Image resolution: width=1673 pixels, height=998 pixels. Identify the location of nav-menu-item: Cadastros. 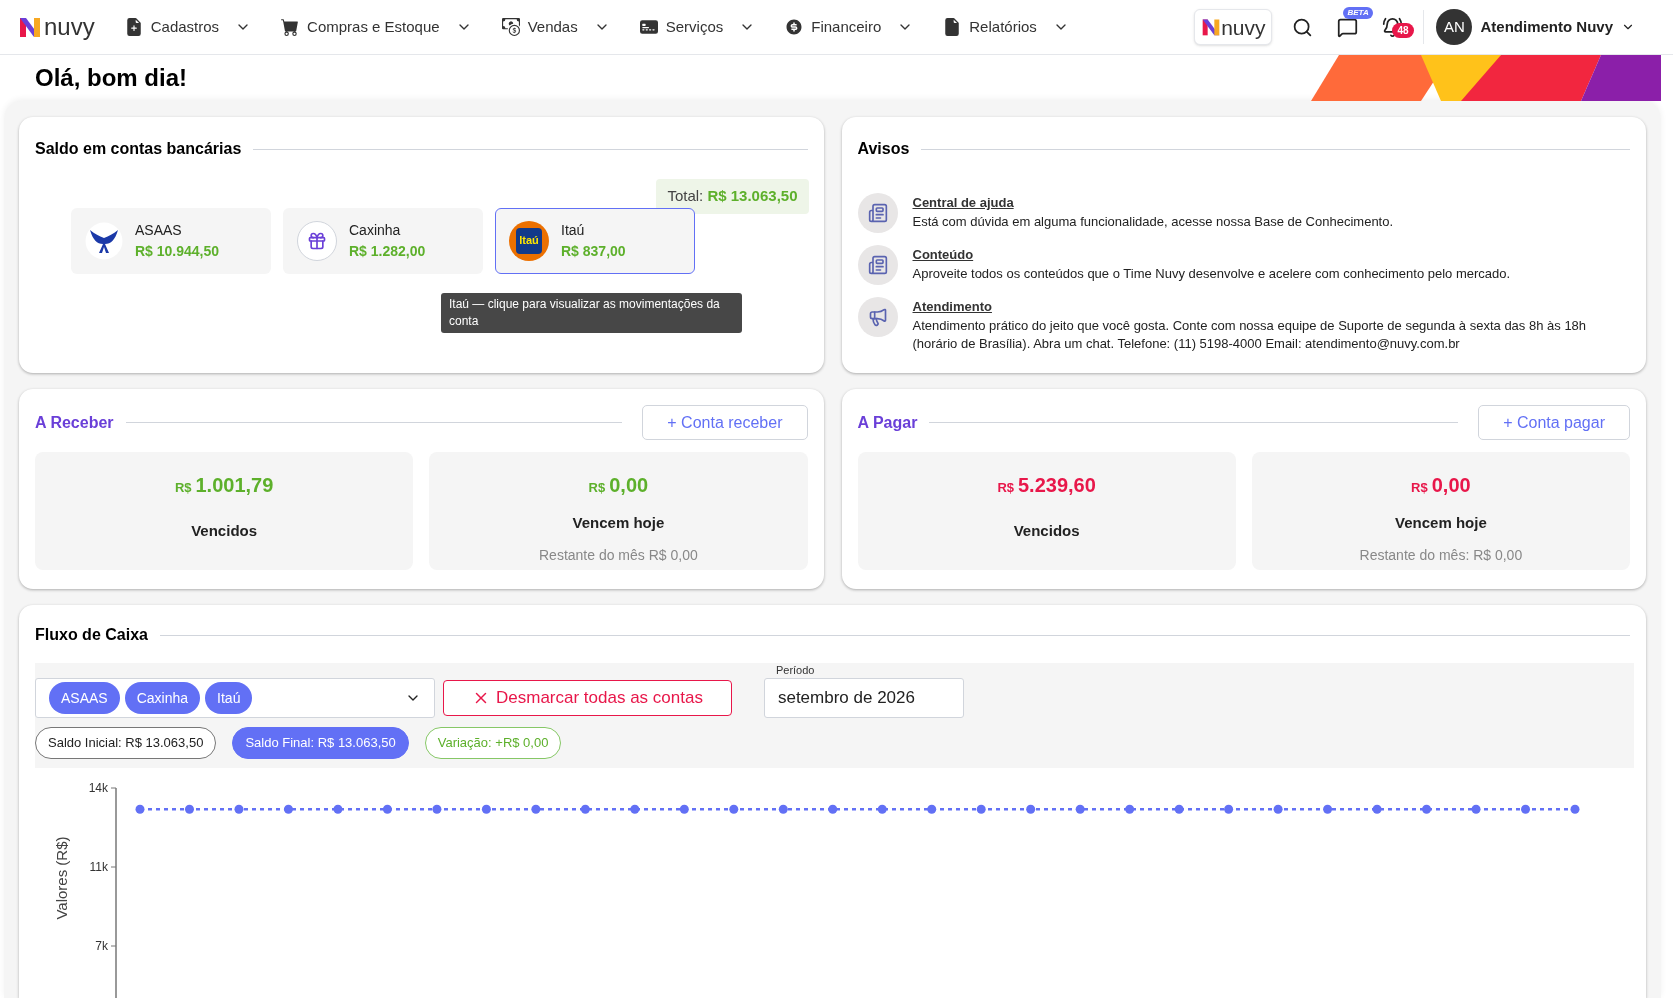
(188, 27).